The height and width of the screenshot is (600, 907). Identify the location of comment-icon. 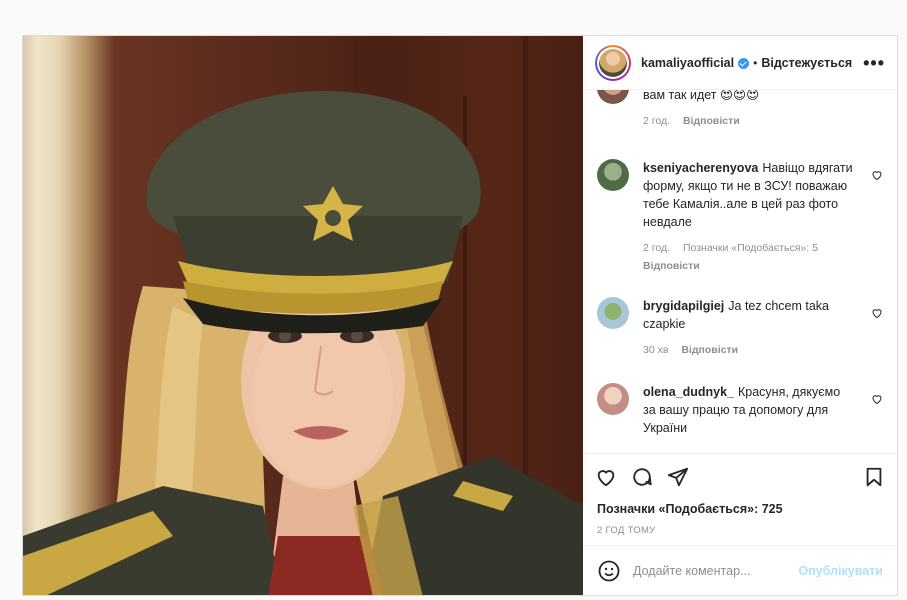
(642, 477).